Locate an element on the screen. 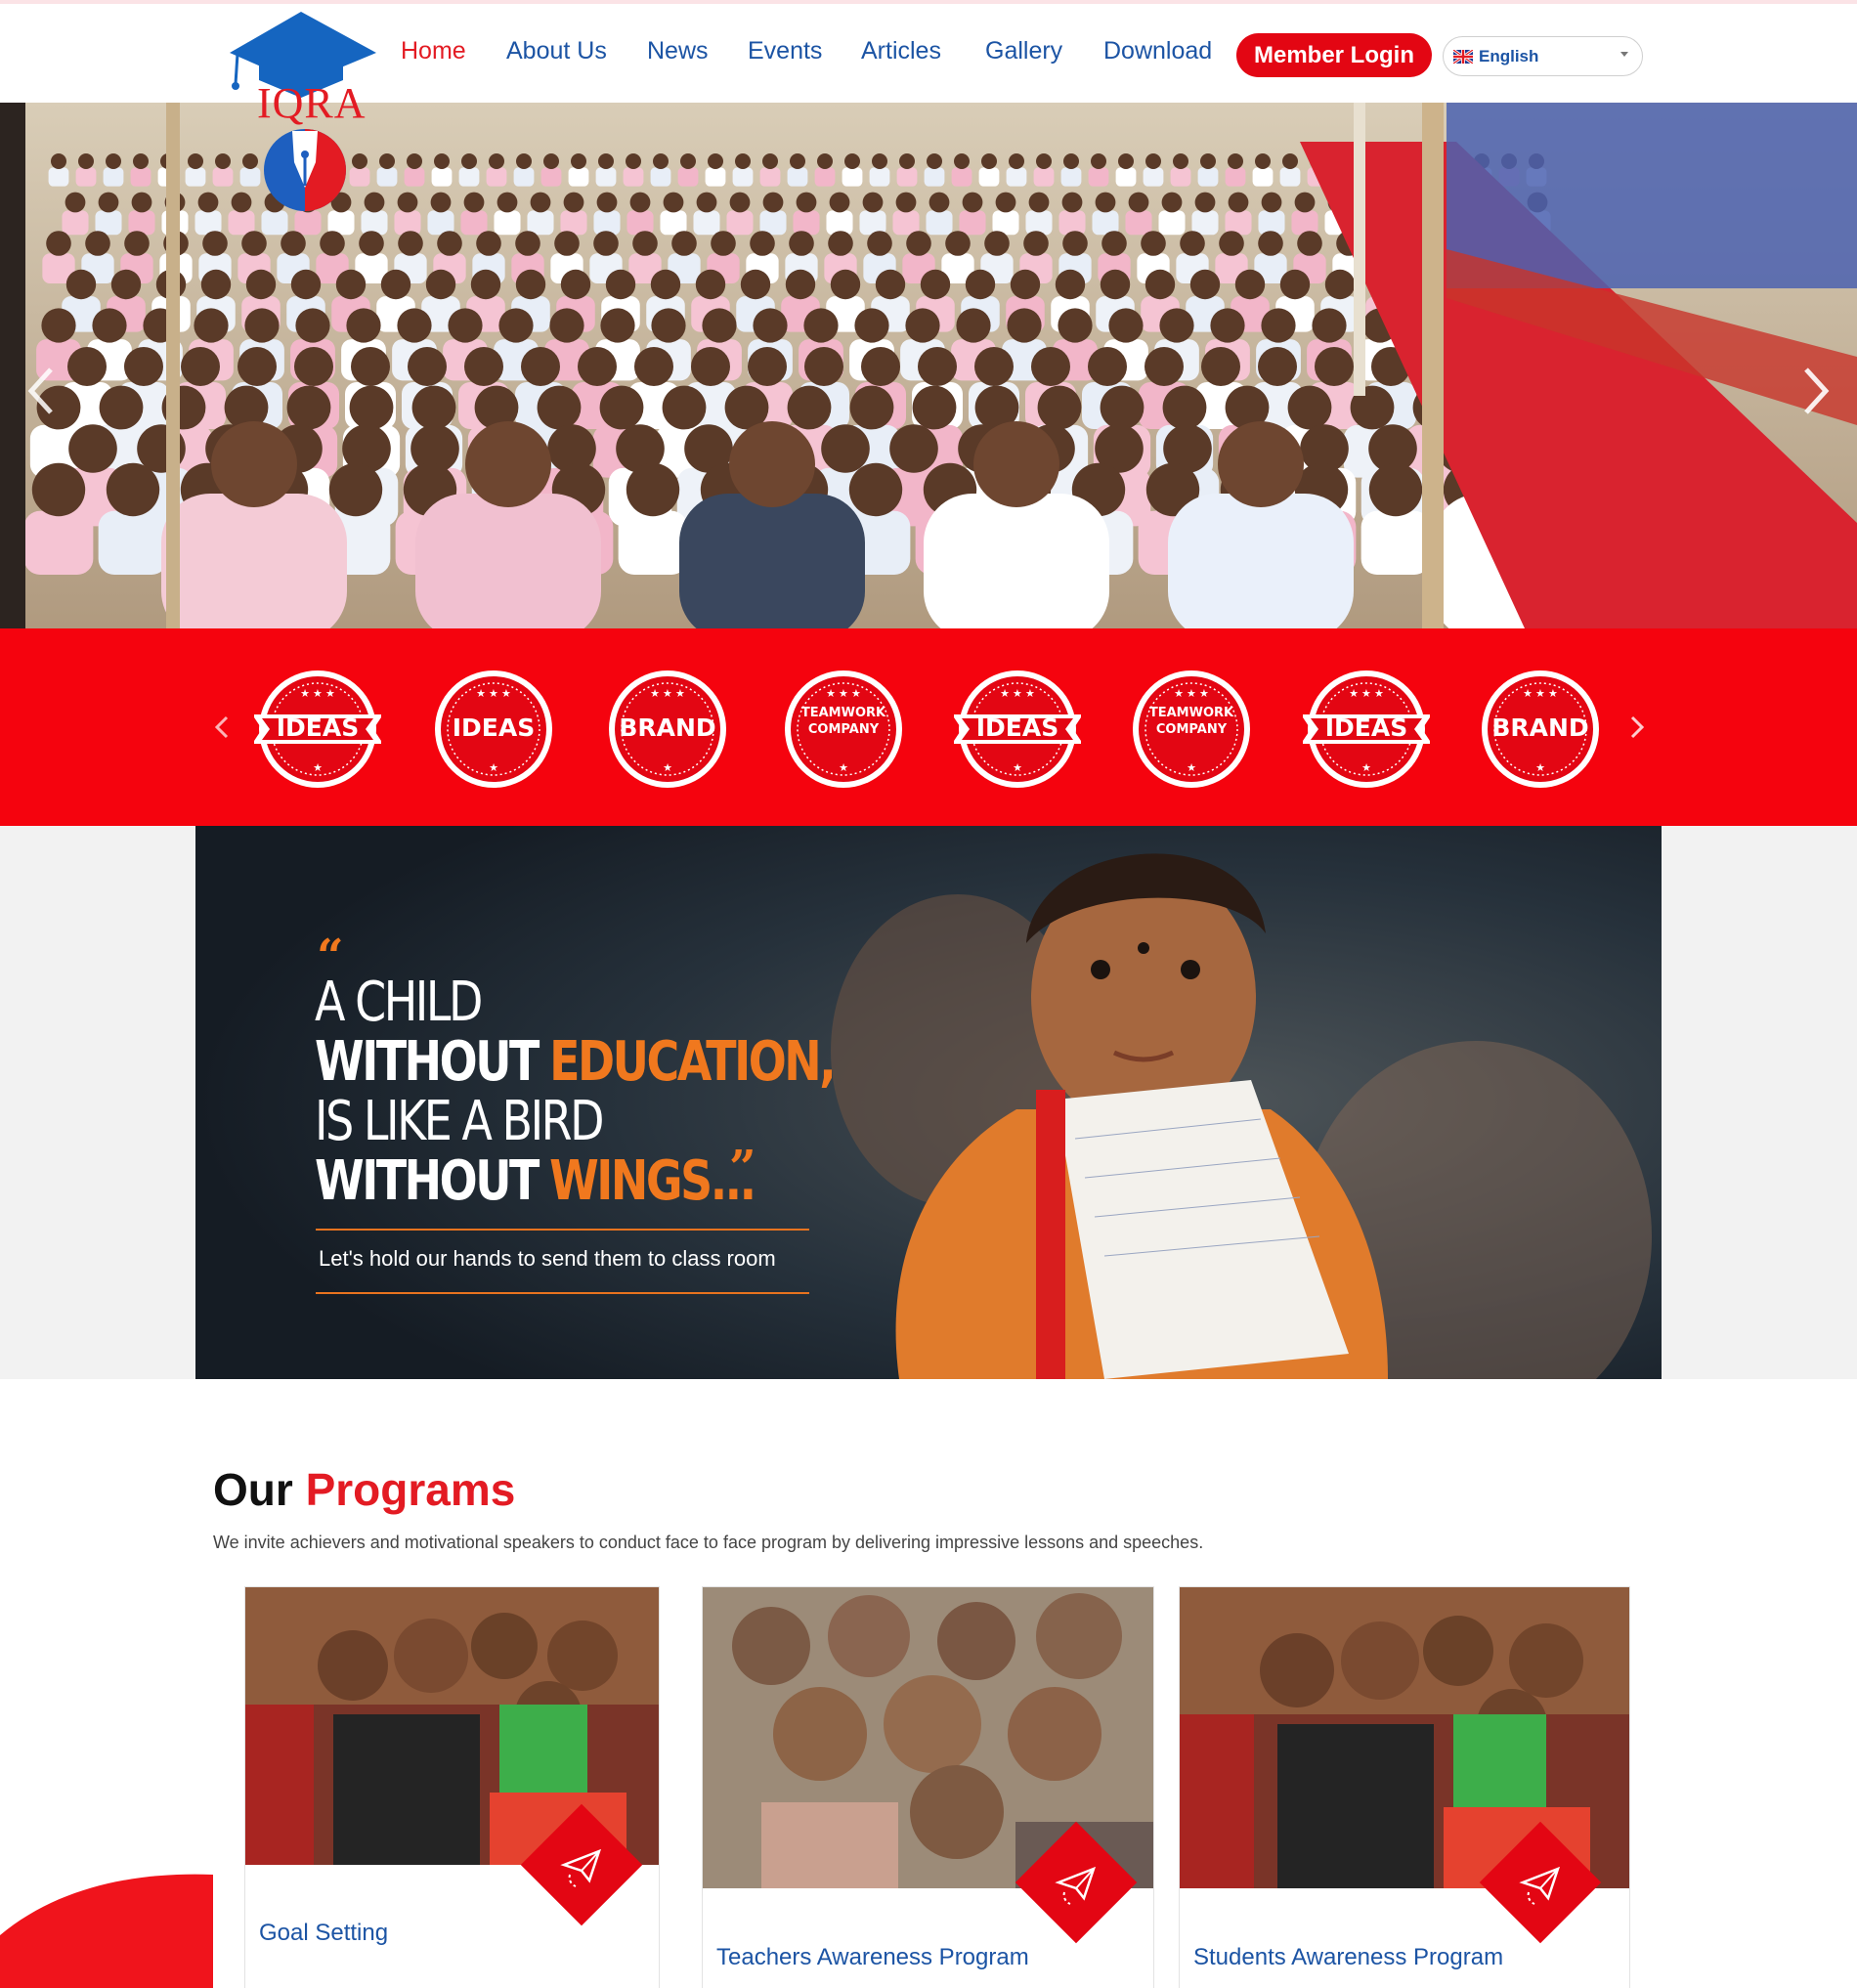 The image size is (1857, 1988). quote-divider-top is located at coordinates (563, 1230).